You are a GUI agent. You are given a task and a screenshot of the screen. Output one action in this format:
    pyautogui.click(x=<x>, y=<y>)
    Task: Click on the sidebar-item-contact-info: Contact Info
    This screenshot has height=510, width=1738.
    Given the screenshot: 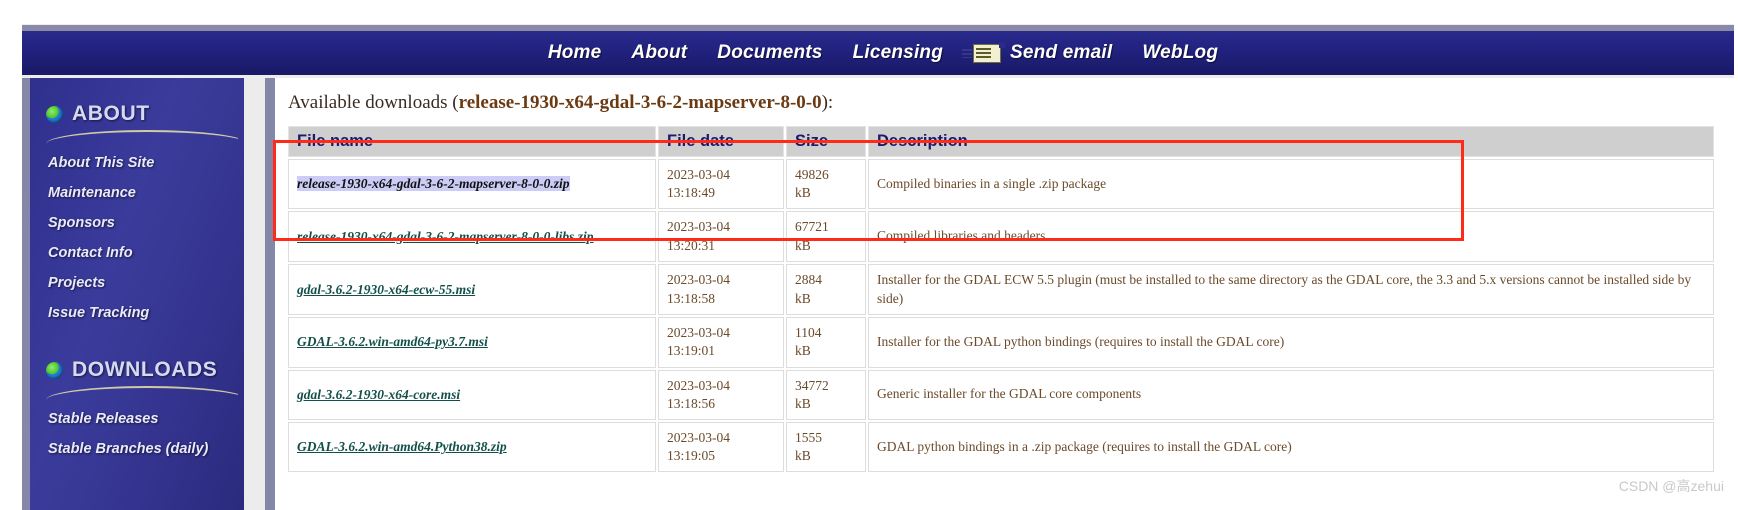 What is the action you would take?
    pyautogui.click(x=137, y=253)
    